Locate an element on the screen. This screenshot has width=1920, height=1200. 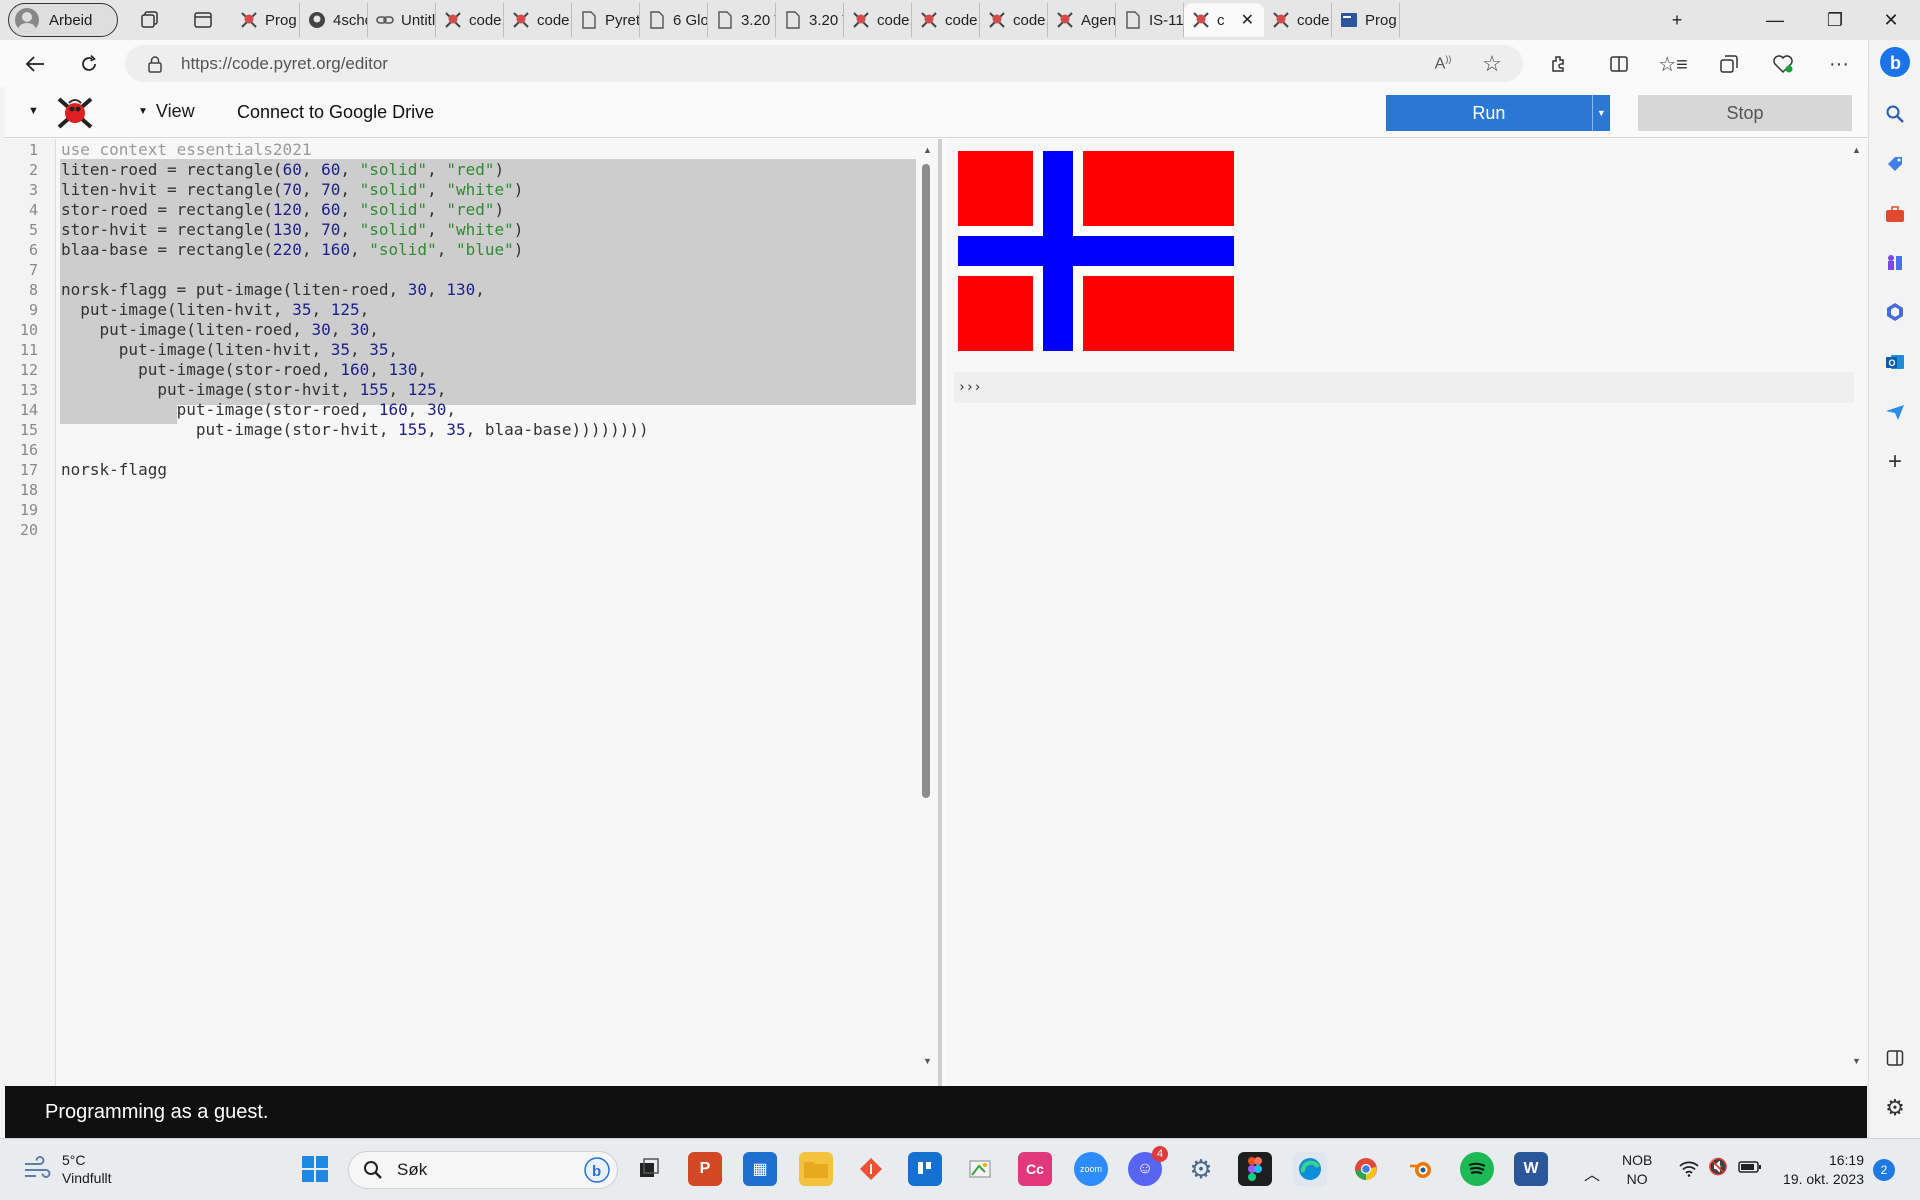
taskbar-search: Søk b is located at coordinates (483, 1170).